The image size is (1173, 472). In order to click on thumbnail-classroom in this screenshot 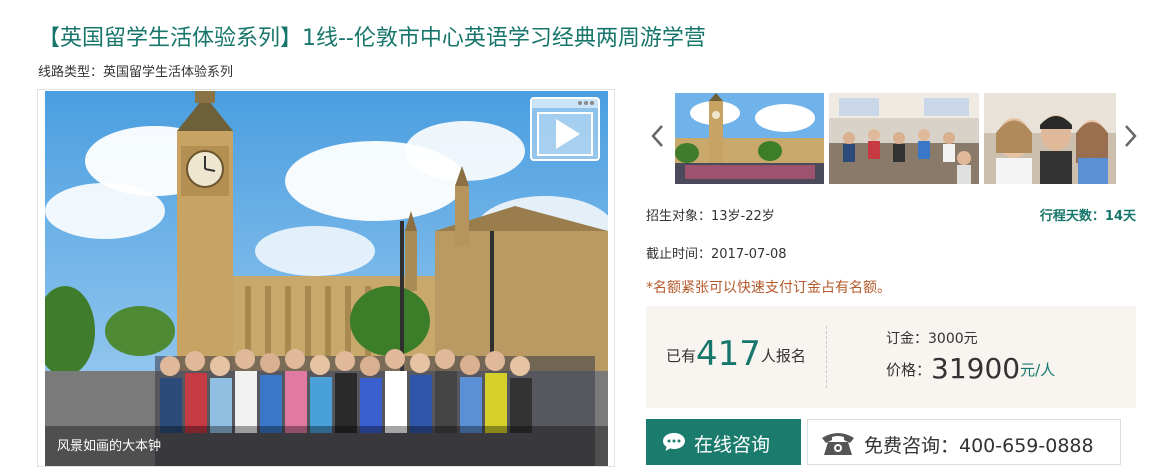, I will do `click(904, 138)`.